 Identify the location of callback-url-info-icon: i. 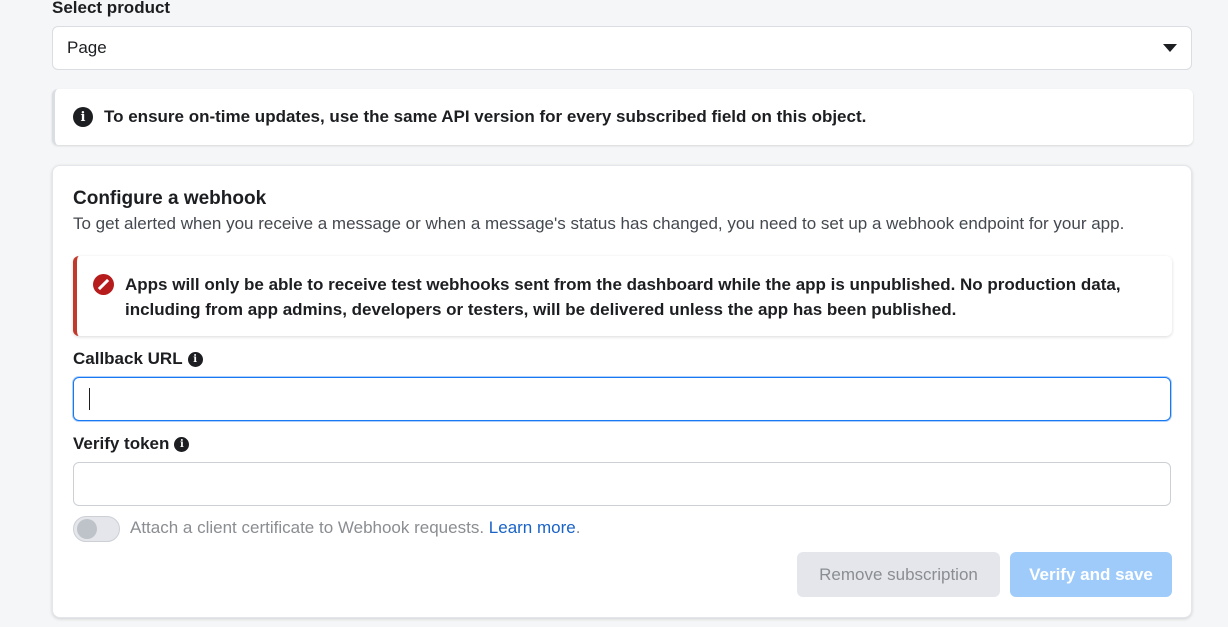
(195, 359).